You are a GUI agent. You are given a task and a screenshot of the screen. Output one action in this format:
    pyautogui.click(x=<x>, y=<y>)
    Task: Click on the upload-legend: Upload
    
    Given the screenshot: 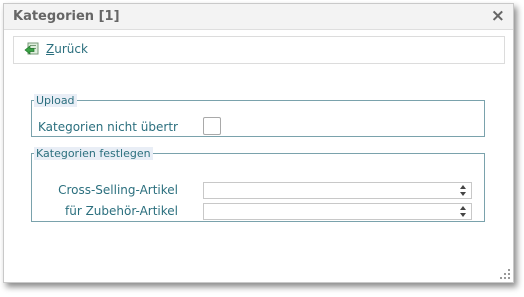 What is the action you would take?
    pyautogui.click(x=55, y=100)
    